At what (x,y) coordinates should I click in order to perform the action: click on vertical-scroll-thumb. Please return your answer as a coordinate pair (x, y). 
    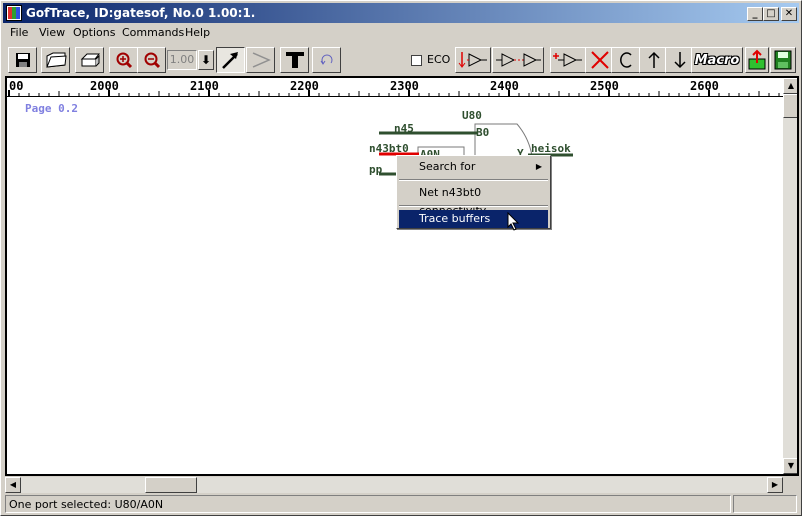
    Looking at the image, I should click on (790, 106).